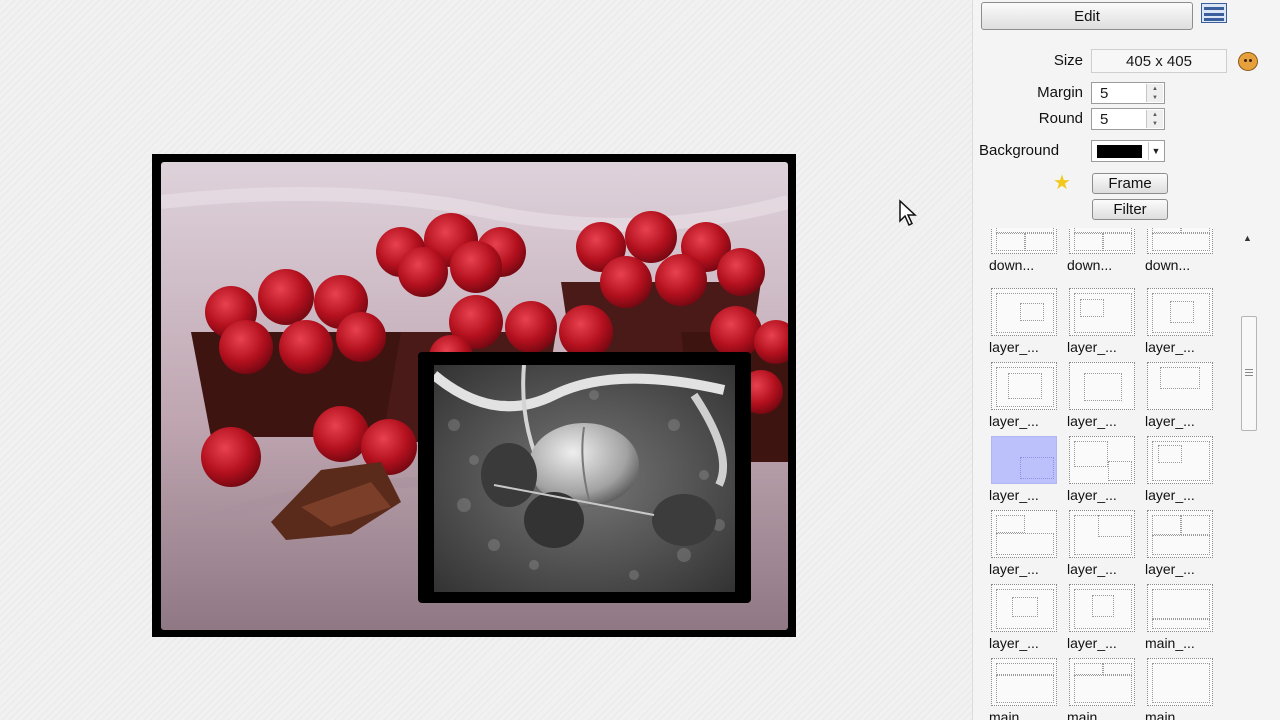  I want to click on grip-icon, so click(1249, 372).